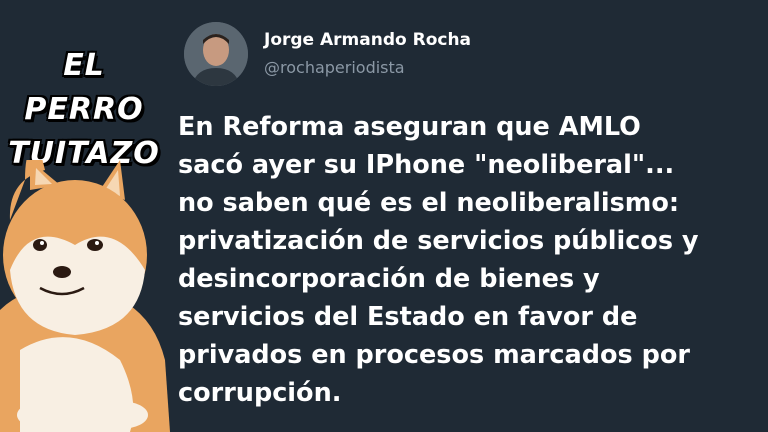 This screenshot has width=768, height=432. Describe the element at coordinates (85, 296) in the screenshot. I see `shiba-dog-illustration` at that location.